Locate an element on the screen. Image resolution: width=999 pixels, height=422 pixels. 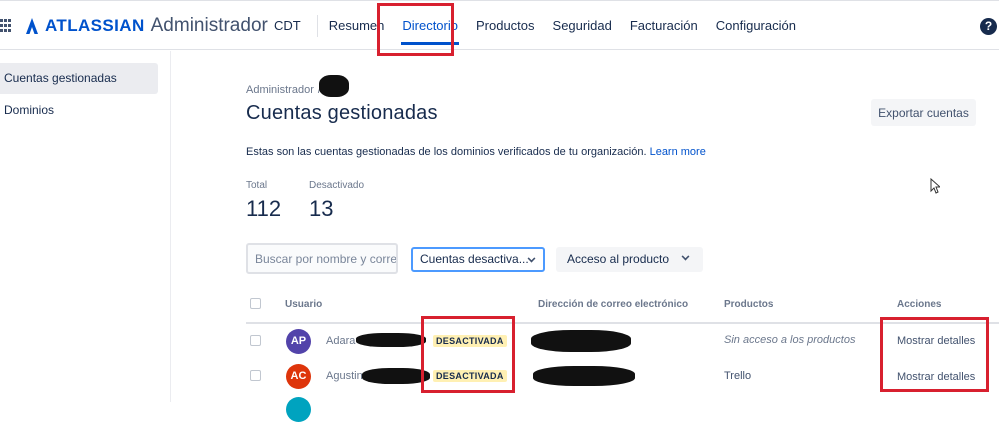
column-header-email: Dirección de correo electrónico is located at coordinates (613, 304).